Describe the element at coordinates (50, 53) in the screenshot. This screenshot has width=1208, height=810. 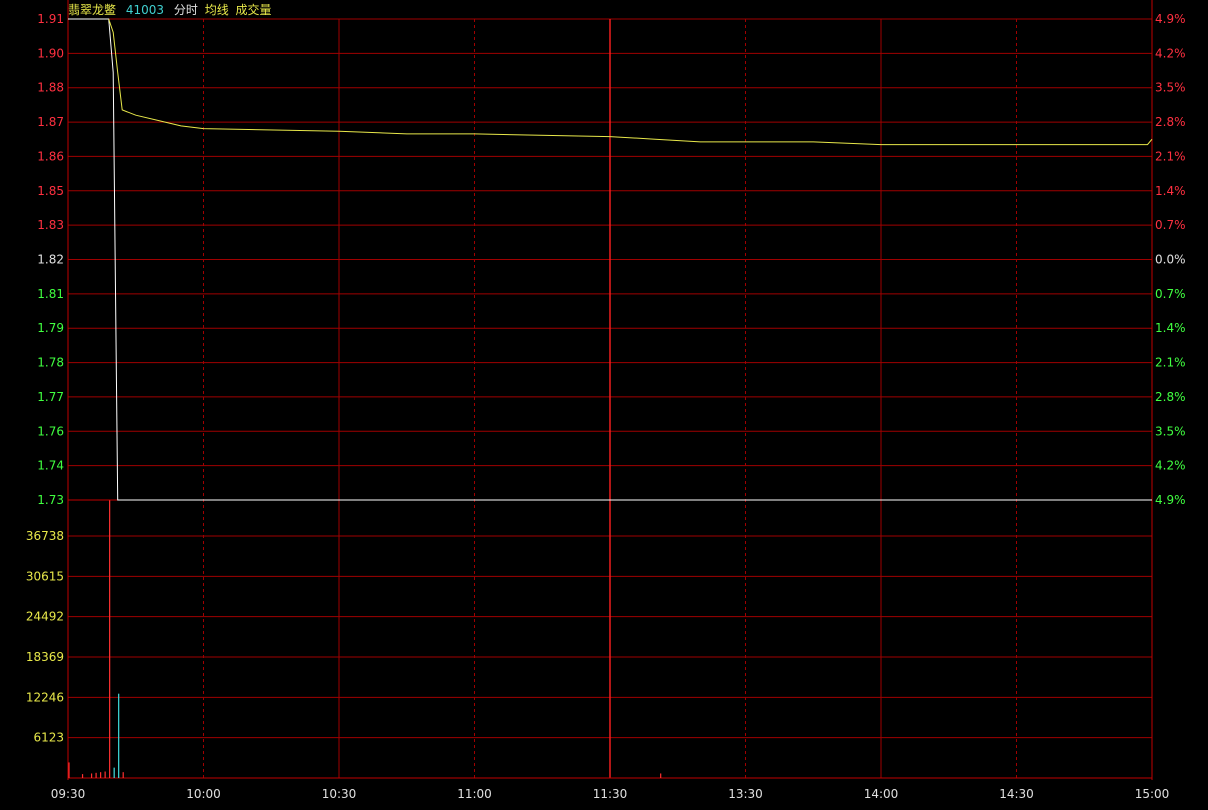
I see `price-tick-label: 1.90` at that location.